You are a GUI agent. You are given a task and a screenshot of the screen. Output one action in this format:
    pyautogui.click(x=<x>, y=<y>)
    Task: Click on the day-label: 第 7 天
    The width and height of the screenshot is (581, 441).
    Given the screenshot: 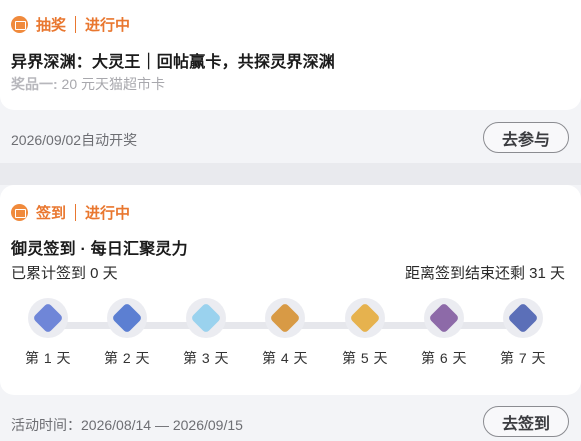 What is the action you would take?
    pyautogui.click(x=523, y=358)
    